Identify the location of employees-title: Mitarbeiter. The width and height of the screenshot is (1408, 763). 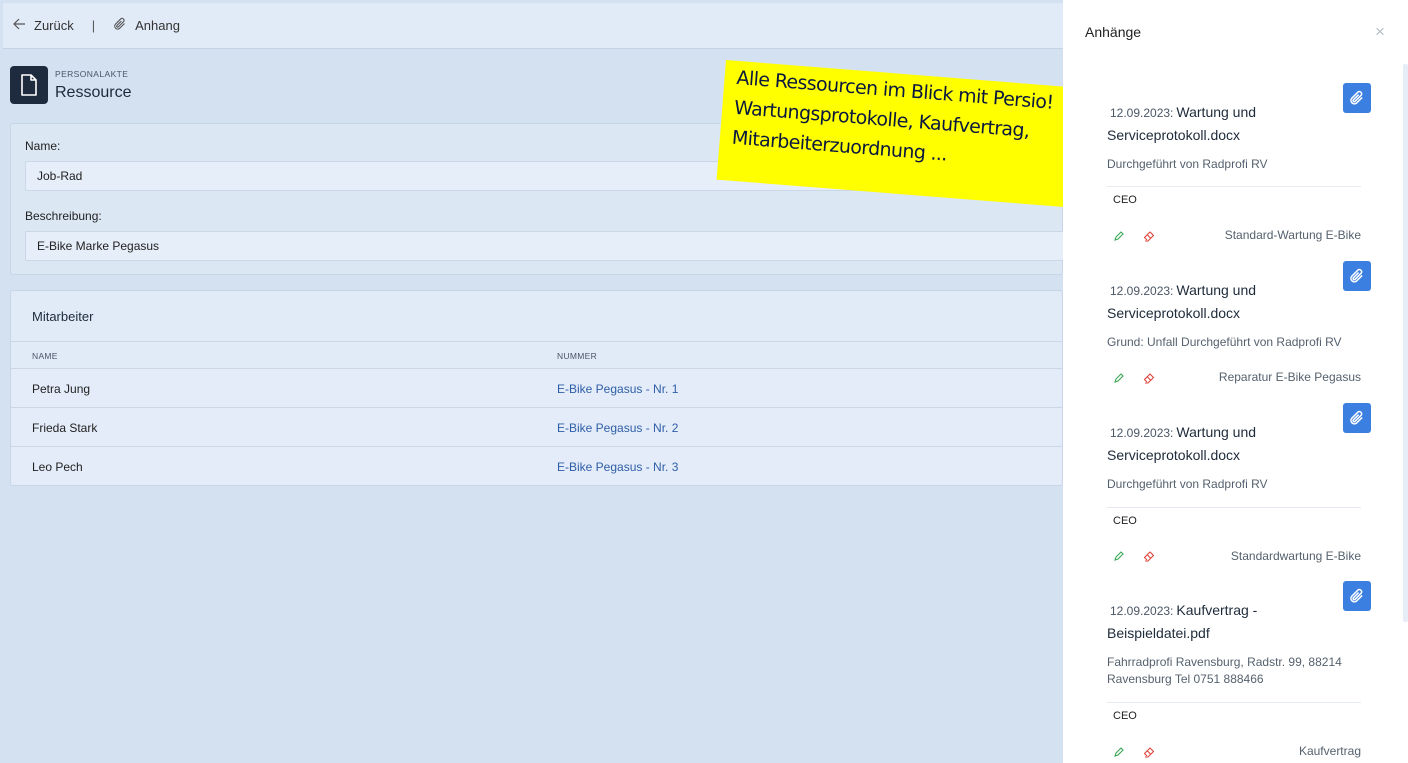
(63, 316).